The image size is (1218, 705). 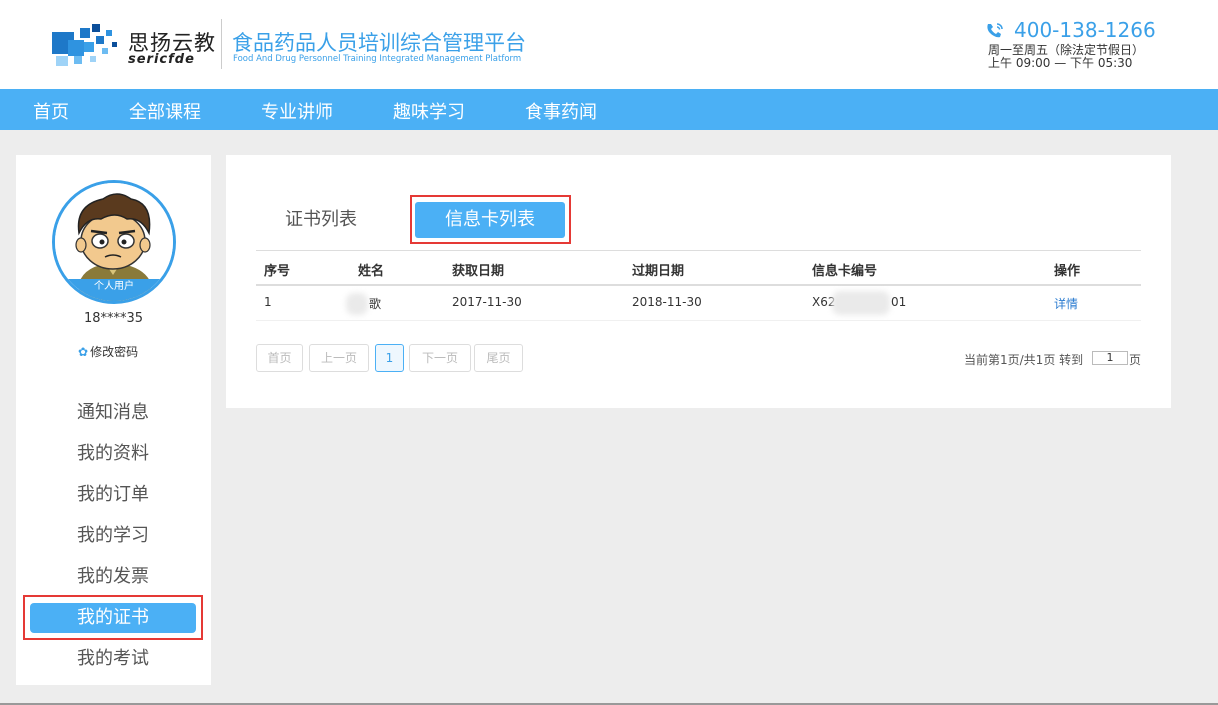 I want to click on nav-item-lecturers: 专业讲师, so click(x=297, y=111).